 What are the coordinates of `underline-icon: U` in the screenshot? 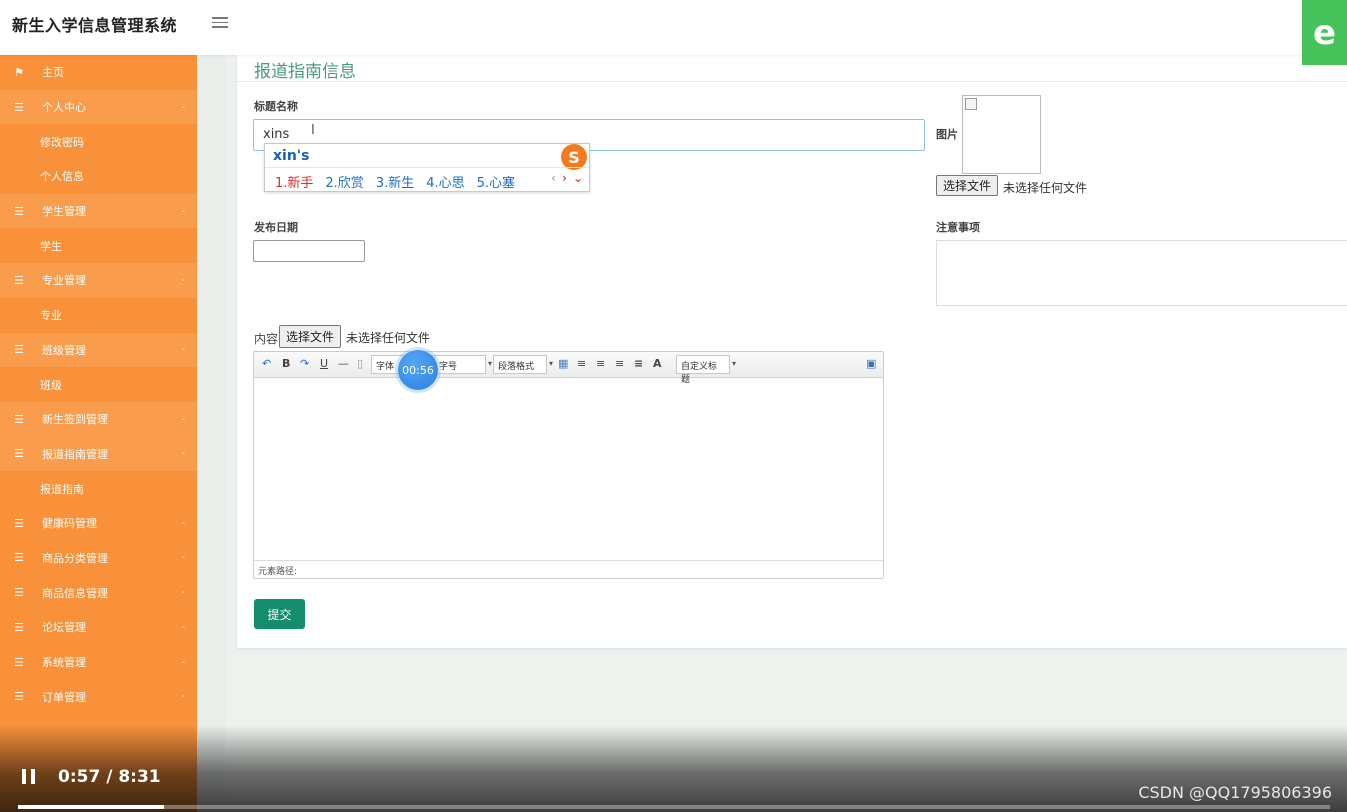 It's located at (324, 363).